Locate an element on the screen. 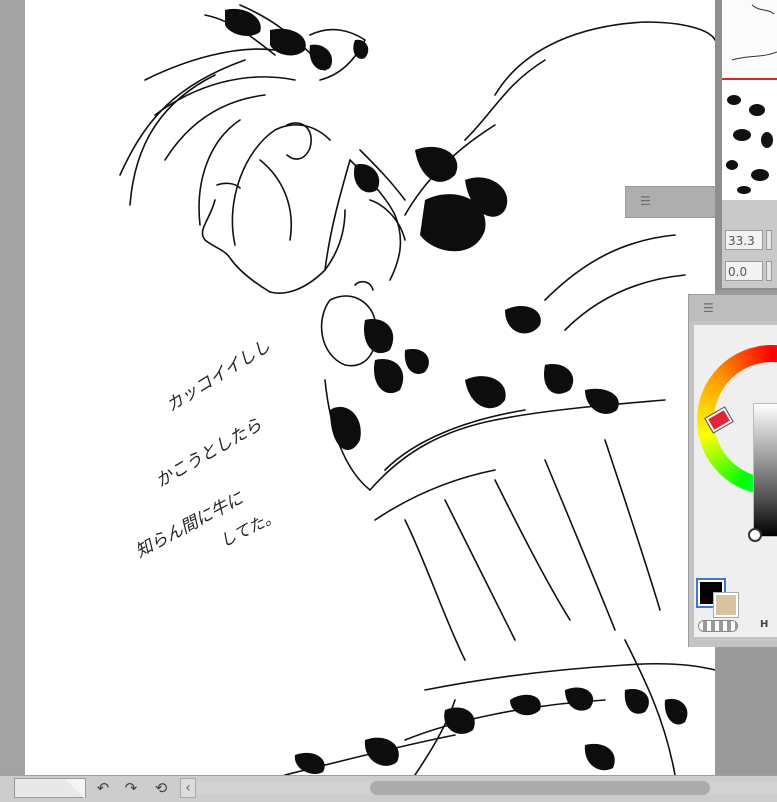 This screenshot has height=802, width=777. zoom-slider is located at coordinates (769, 240).